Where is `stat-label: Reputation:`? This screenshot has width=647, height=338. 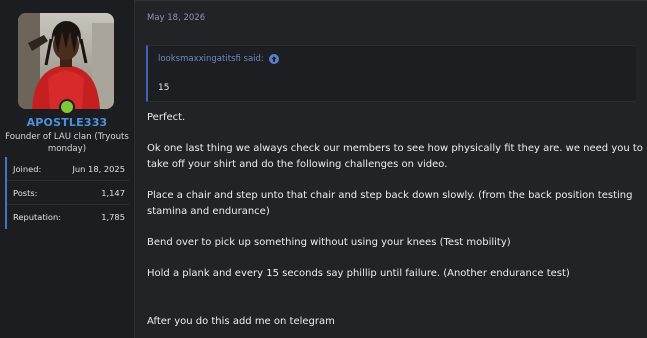
stat-label: Reputation: is located at coordinates (37, 217).